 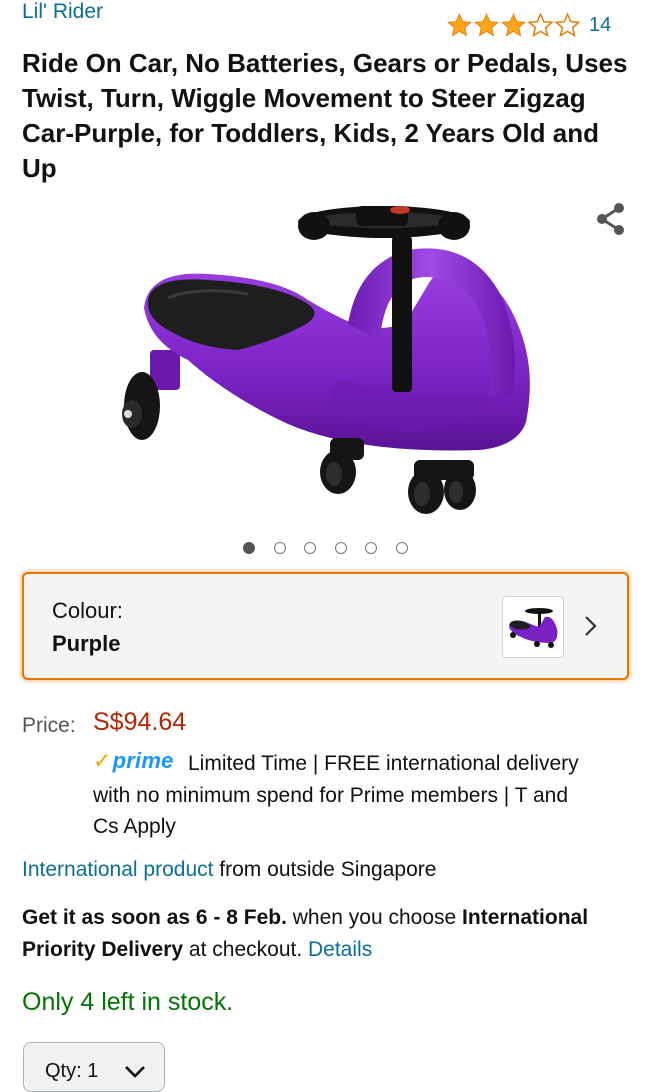 What do you see at coordinates (63, 1071) in the screenshot?
I see `quantity-label: Qty:` at bounding box center [63, 1071].